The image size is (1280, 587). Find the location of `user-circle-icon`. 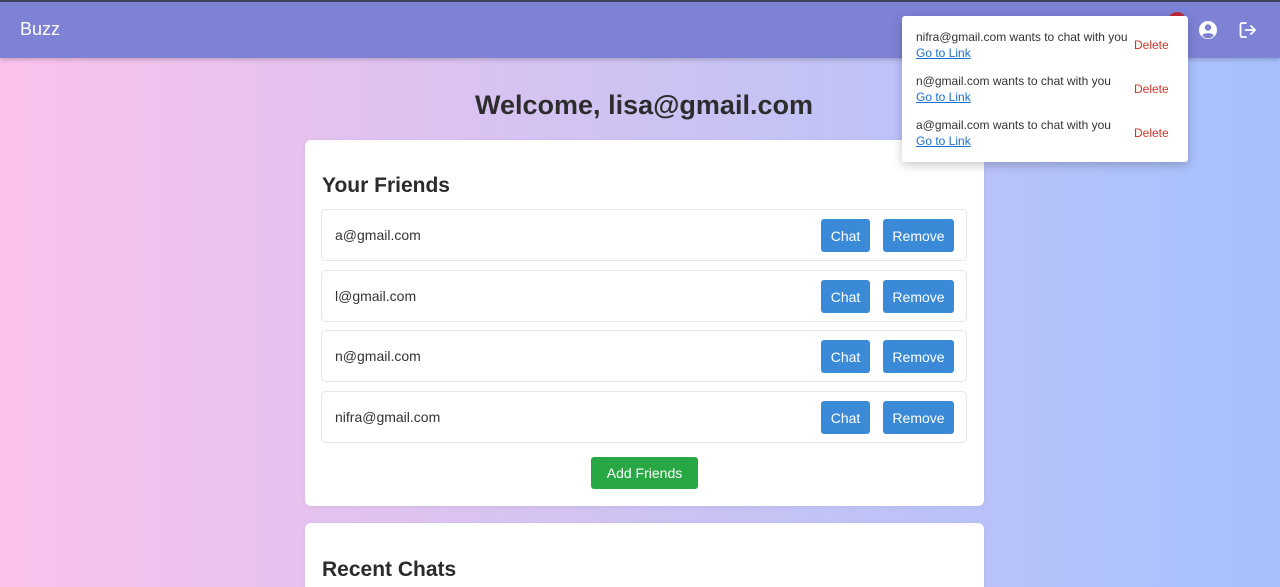

user-circle-icon is located at coordinates (1208, 30).